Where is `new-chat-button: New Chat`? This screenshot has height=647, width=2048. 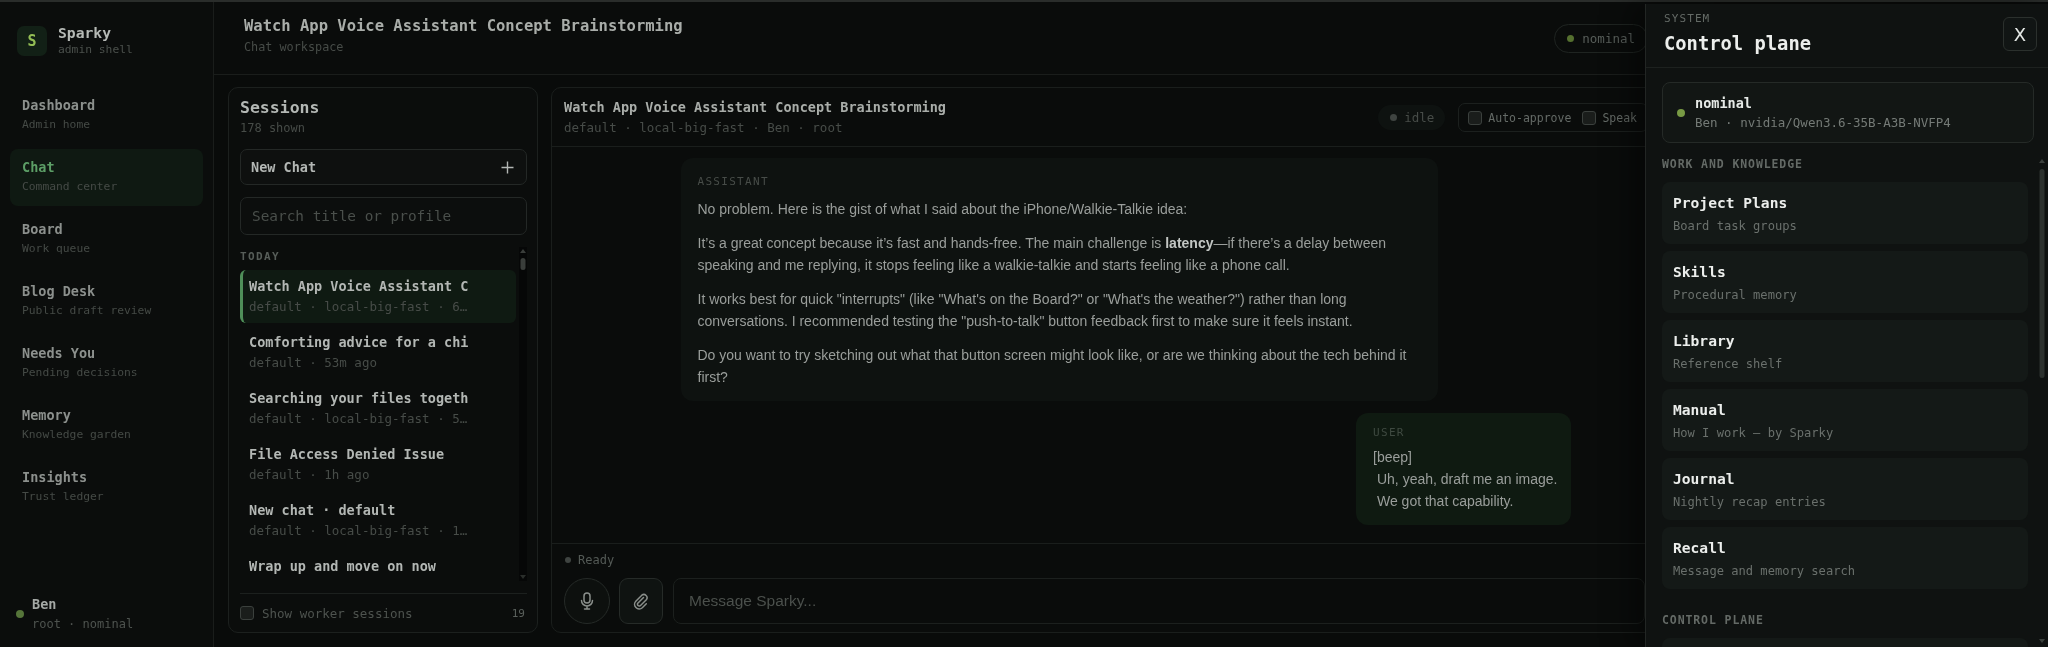 new-chat-button: New Chat is located at coordinates (383, 167).